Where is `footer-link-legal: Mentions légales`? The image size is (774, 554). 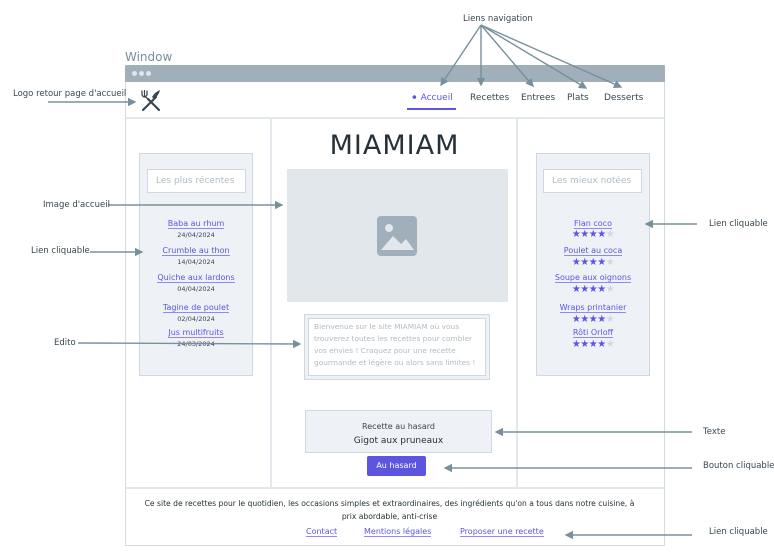
footer-link-legal: Mentions légales is located at coordinates (398, 532).